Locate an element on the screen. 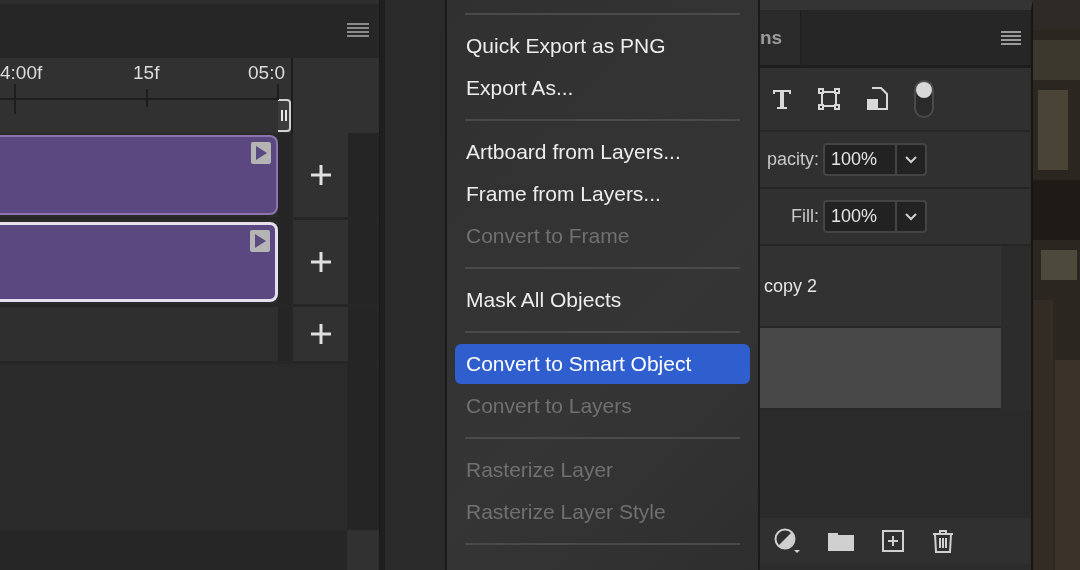 The height and width of the screenshot is (570, 1080). opacity-field: 100% is located at coordinates (875, 159).